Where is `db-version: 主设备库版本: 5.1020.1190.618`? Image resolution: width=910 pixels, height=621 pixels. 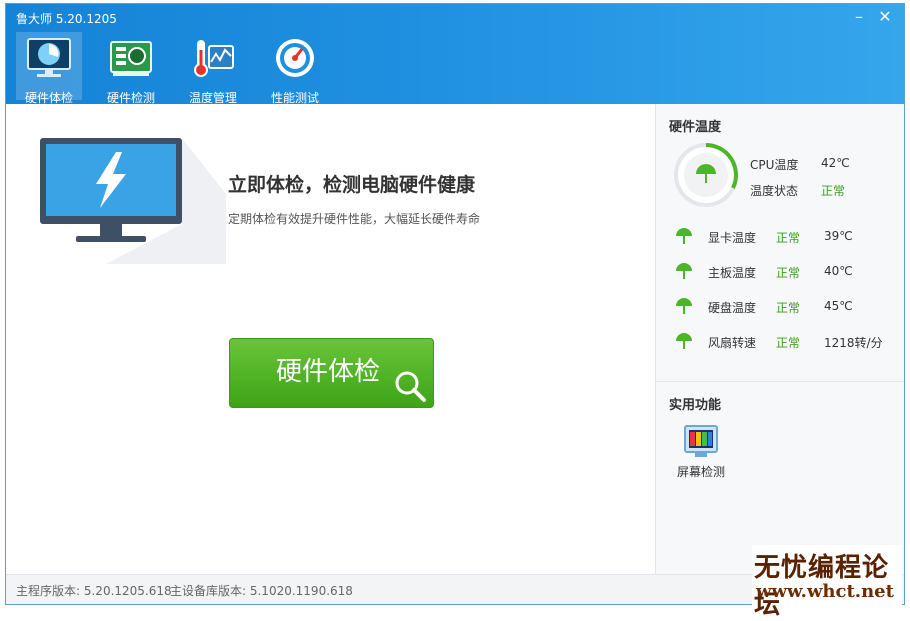
db-version: 主设备库版本: 5.1020.1190.618 is located at coordinates (261, 591).